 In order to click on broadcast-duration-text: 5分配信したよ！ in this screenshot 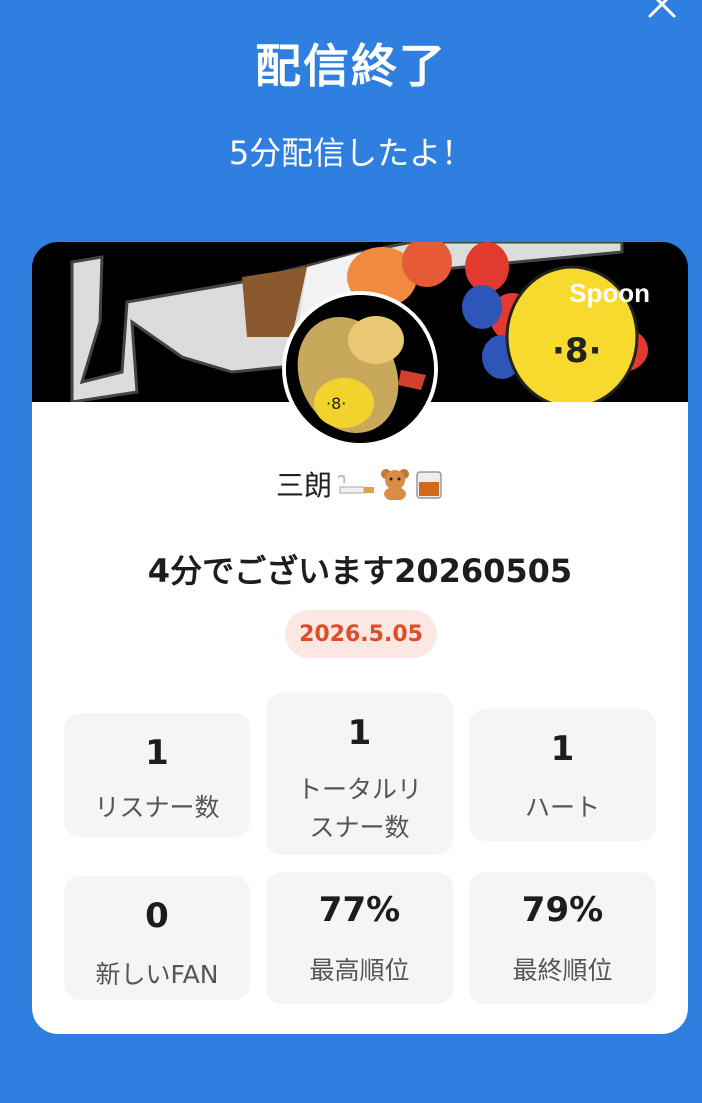, I will do `click(351, 153)`.